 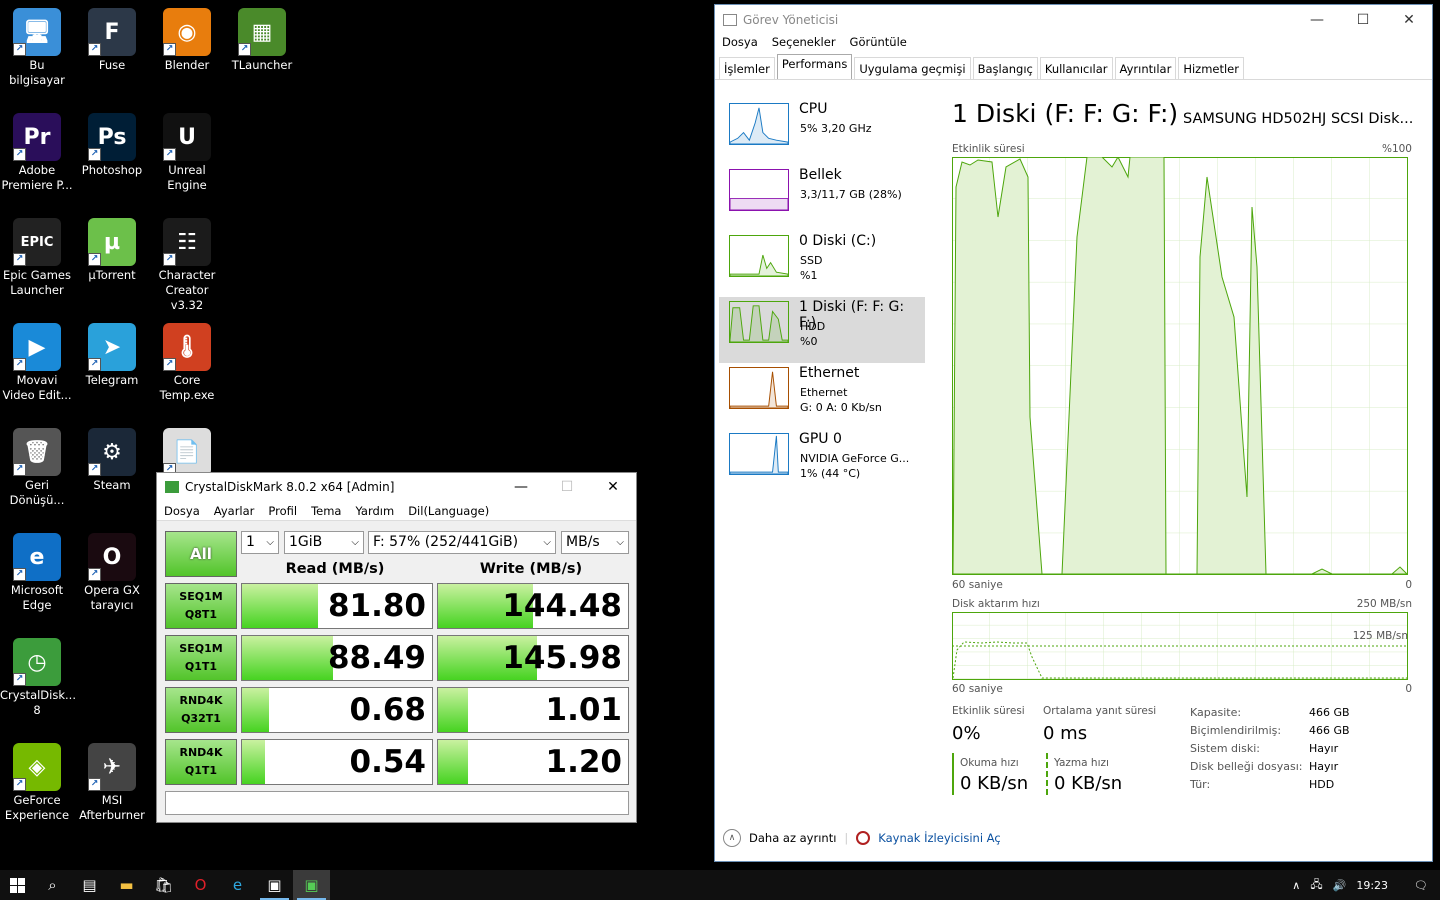 What do you see at coordinates (311, 885) in the screenshot?
I see `crystaldiskmark-taskbar-icon: ▣` at bounding box center [311, 885].